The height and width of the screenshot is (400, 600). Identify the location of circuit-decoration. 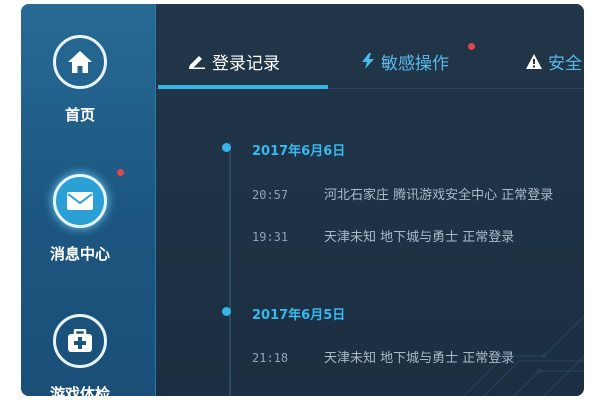
(523, 355).